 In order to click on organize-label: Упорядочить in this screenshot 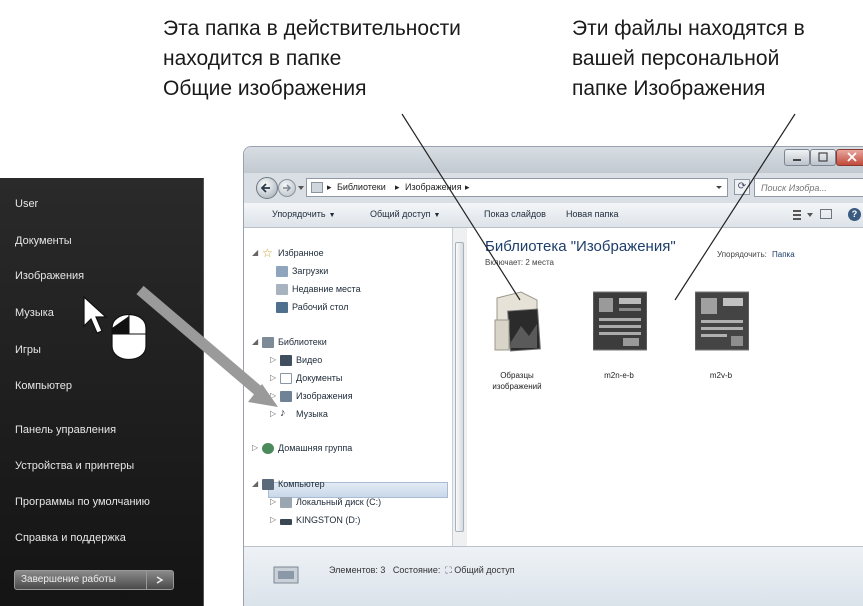, I will do `click(299, 214)`.